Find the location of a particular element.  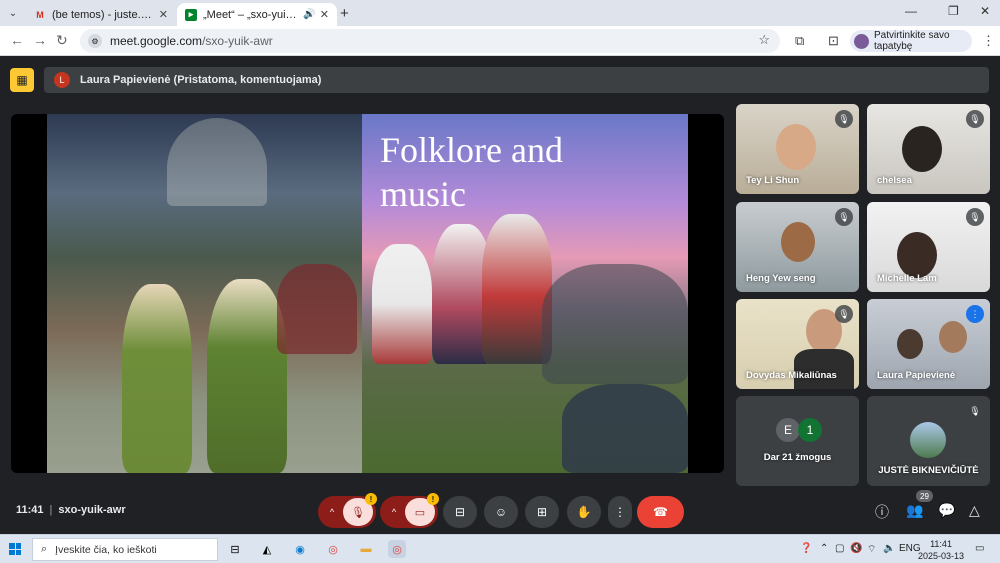

participant-tile: 🎙 chelsea is located at coordinates (928, 149).